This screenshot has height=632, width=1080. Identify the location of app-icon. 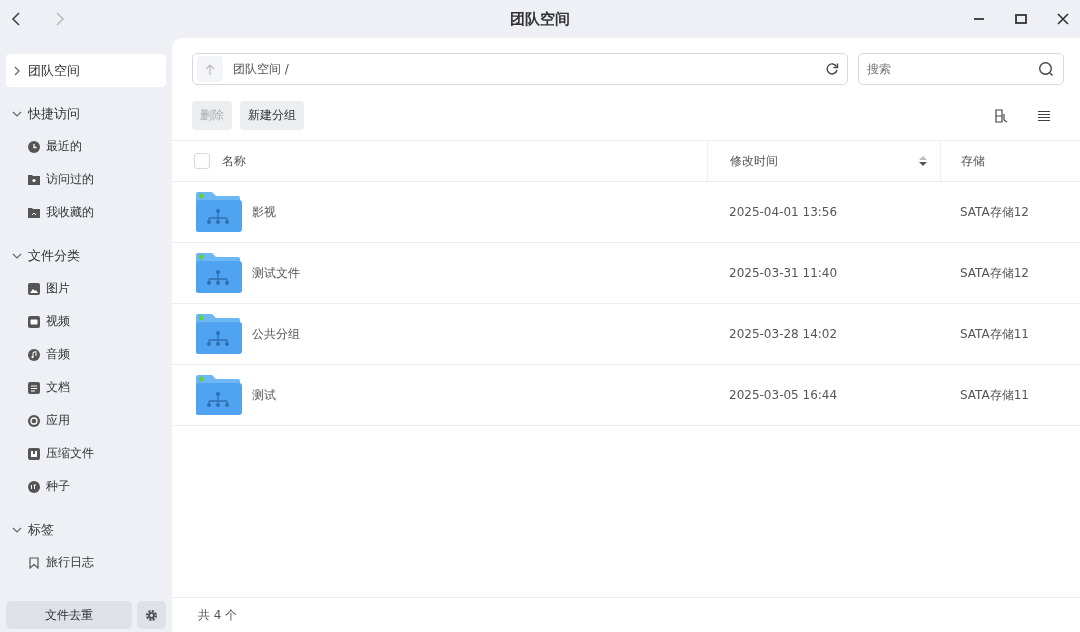
(34, 420).